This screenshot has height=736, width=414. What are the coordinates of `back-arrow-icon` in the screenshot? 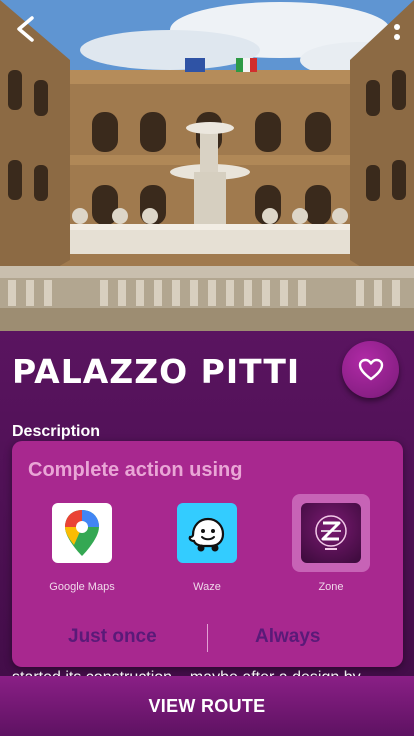 It's located at (25, 29).